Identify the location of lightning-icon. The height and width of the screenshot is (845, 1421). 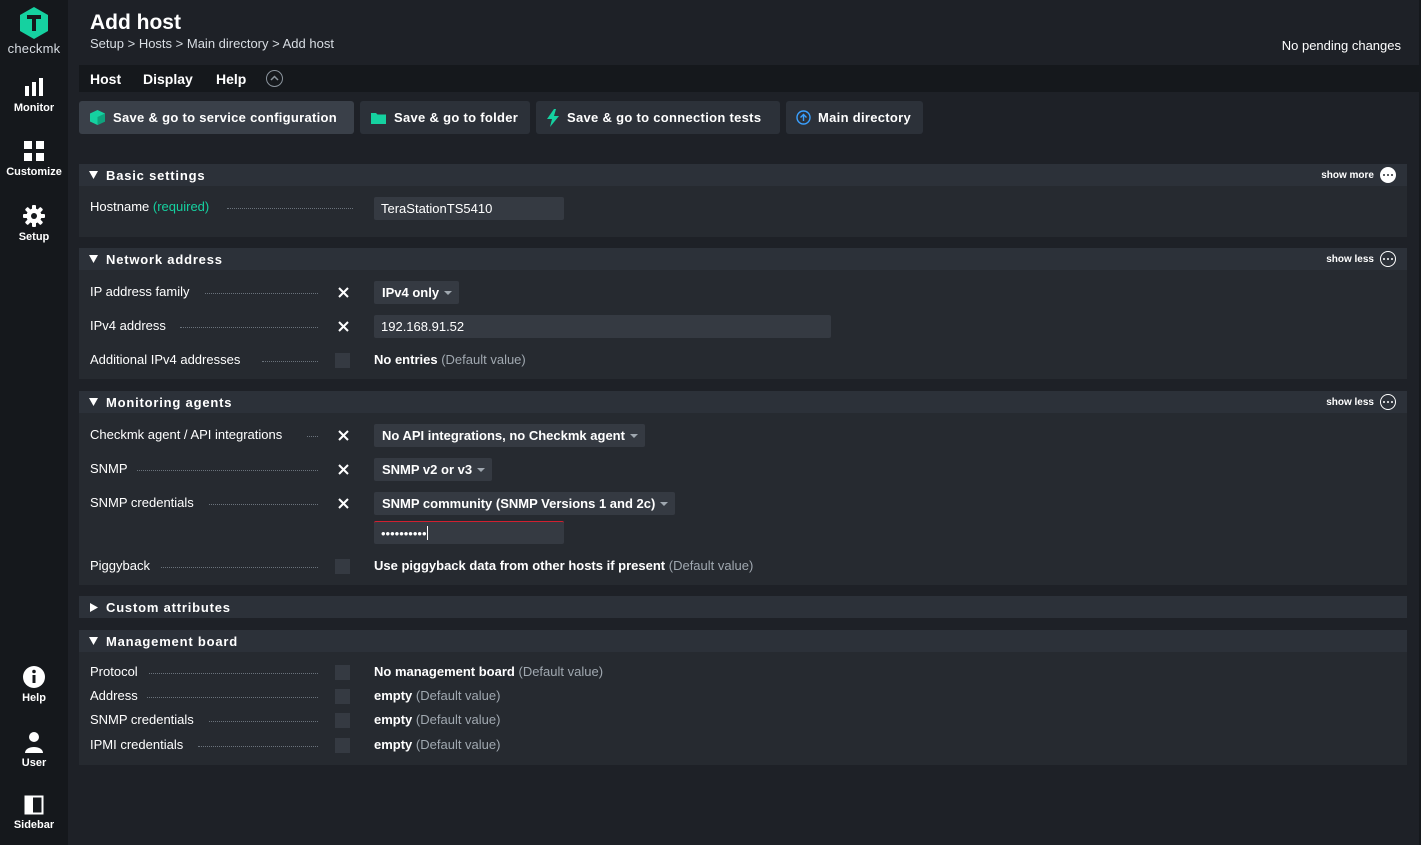
(553, 117).